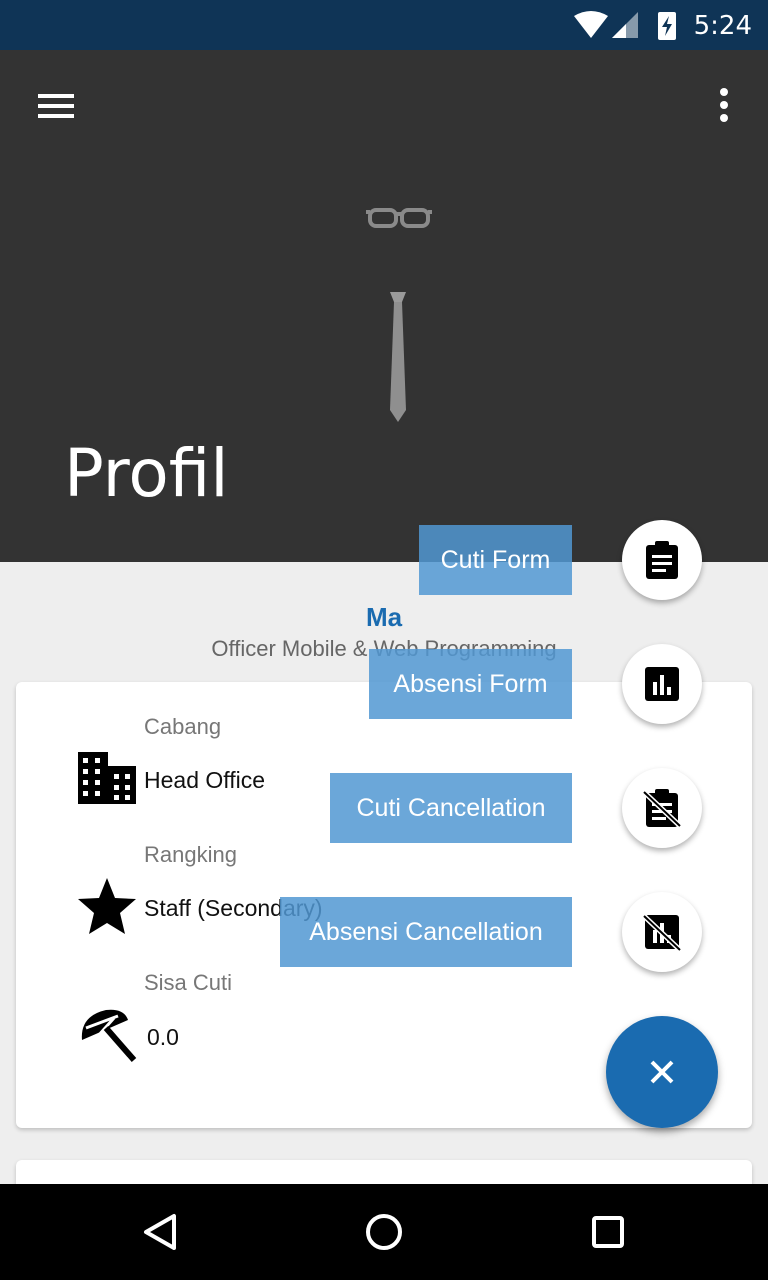 This screenshot has height=1280, width=768. I want to click on recents-icon, so click(608, 1232).